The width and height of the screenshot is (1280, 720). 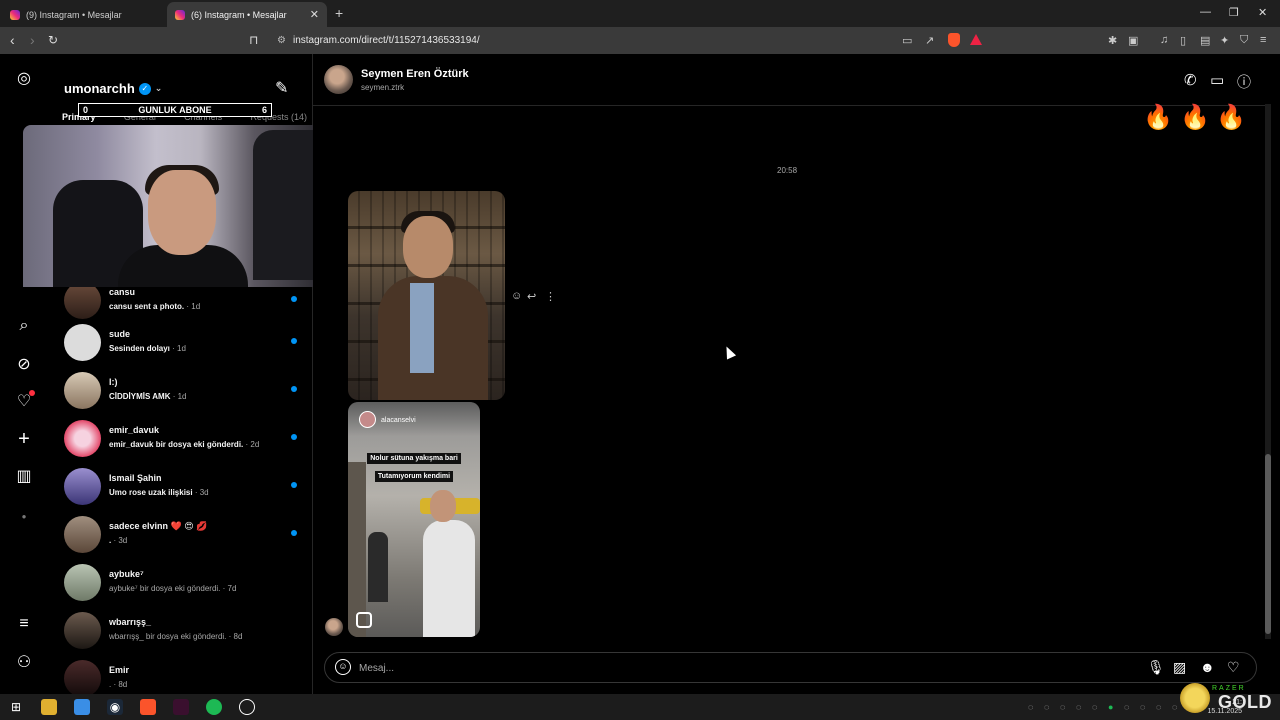 I want to click on conversation-item: I:) CİDDİYMİS AMK · 1d, so click(x=180, y=390).